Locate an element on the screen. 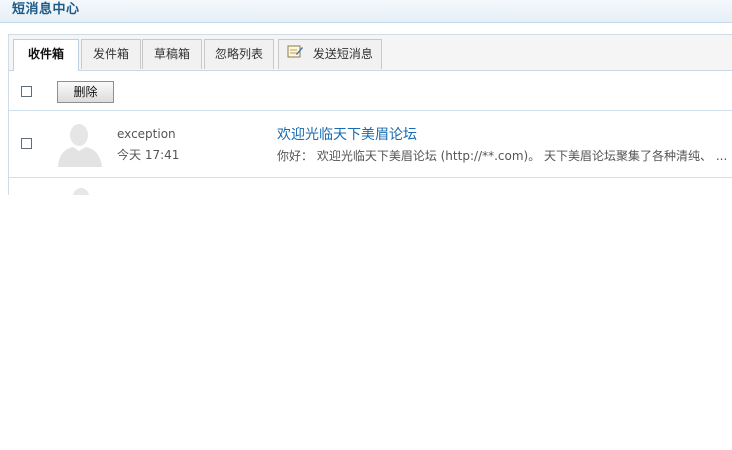 This screenshot has height=450, width=732. tab-outbox: 发件箱 is located at coordinates (111, 54).